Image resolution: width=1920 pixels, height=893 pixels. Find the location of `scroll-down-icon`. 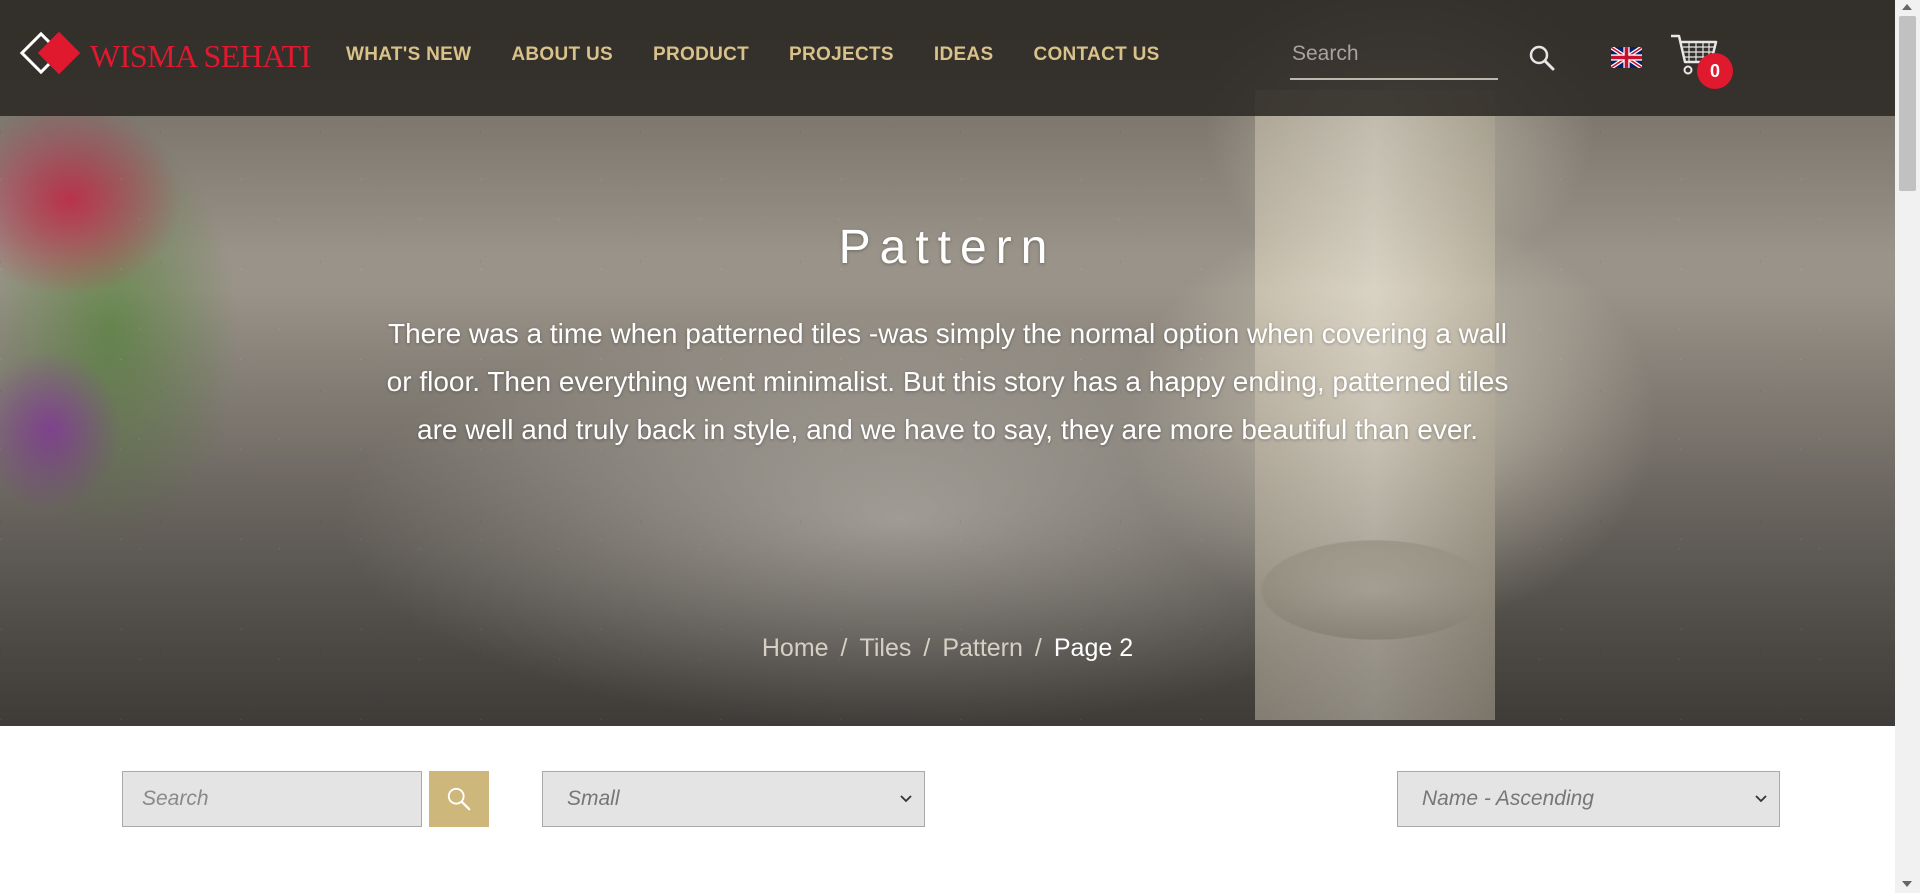

scroll-down-icon is located at coordinates (1907, 884).